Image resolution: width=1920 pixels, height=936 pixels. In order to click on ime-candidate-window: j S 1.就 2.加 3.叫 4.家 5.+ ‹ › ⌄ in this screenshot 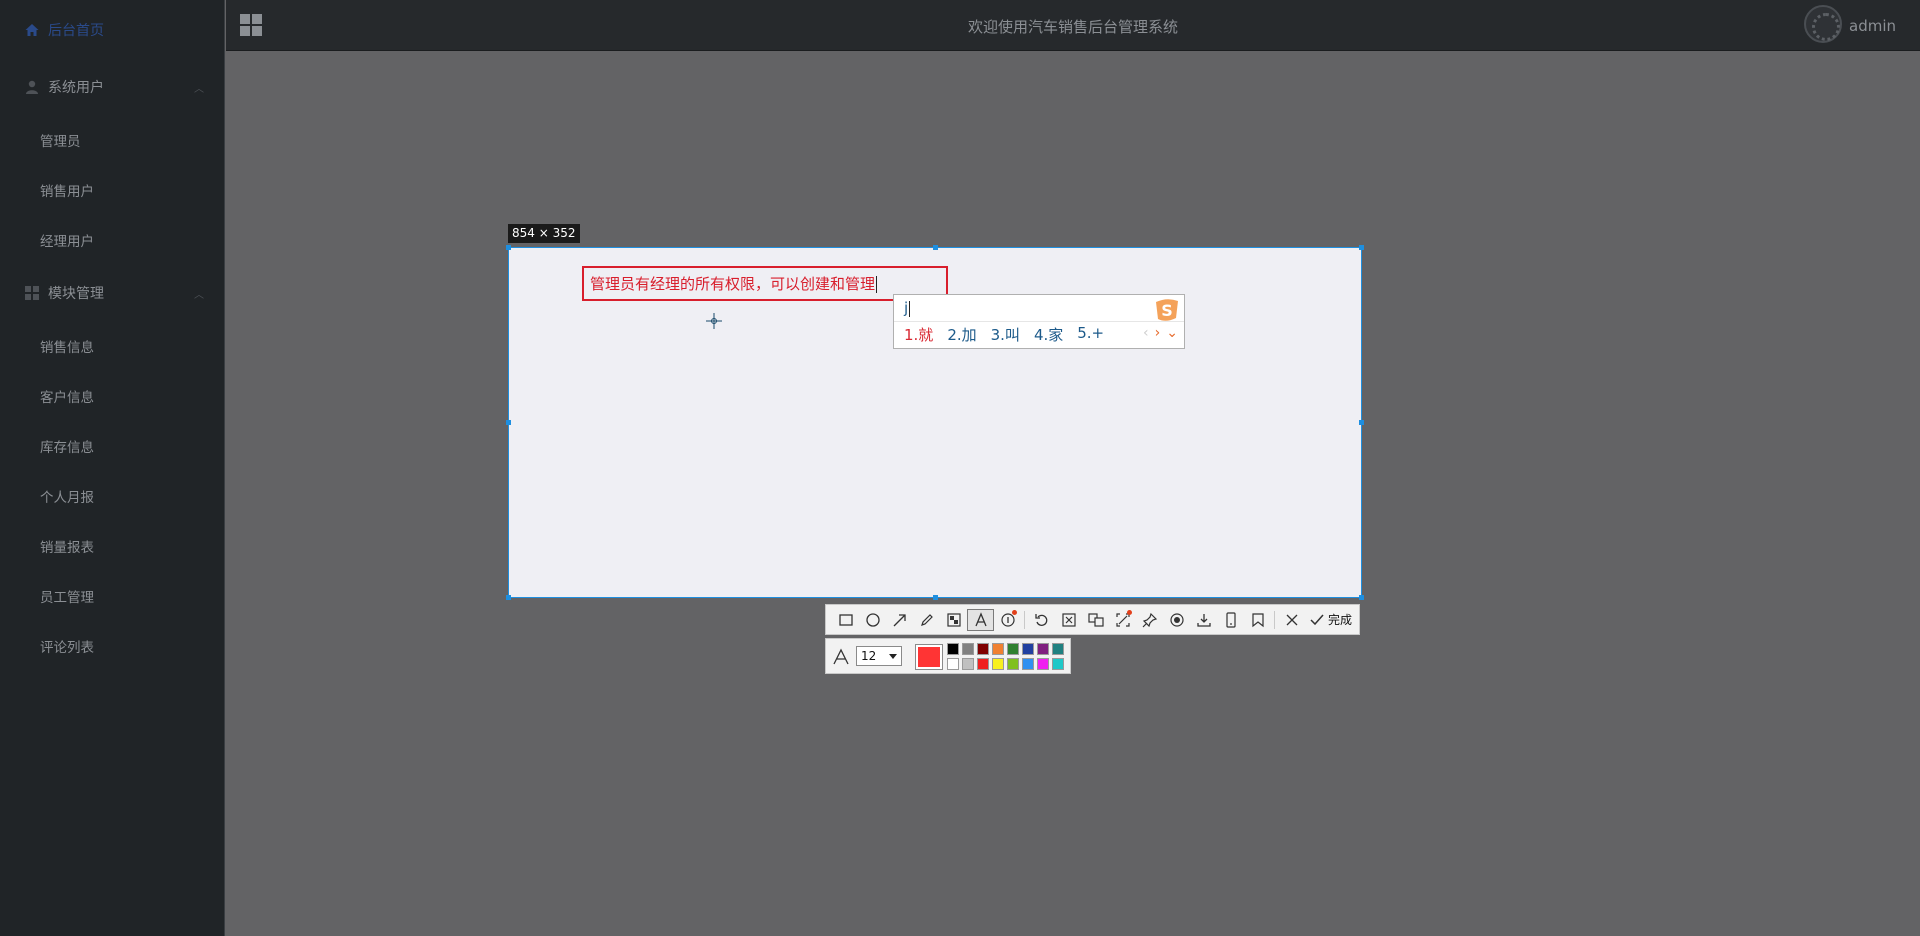, I will do `click(1039, 321)`.